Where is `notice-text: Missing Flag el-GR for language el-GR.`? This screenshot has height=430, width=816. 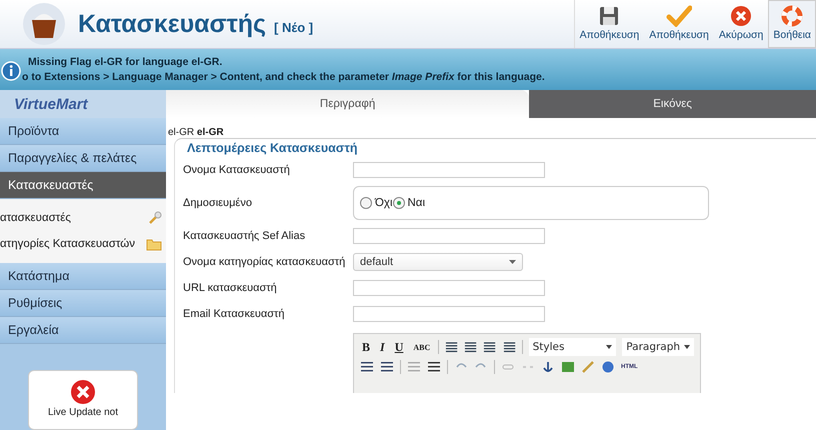
notice-text: Missing Flag el-GR for language el-GR. is located at coordinates (125, 62).